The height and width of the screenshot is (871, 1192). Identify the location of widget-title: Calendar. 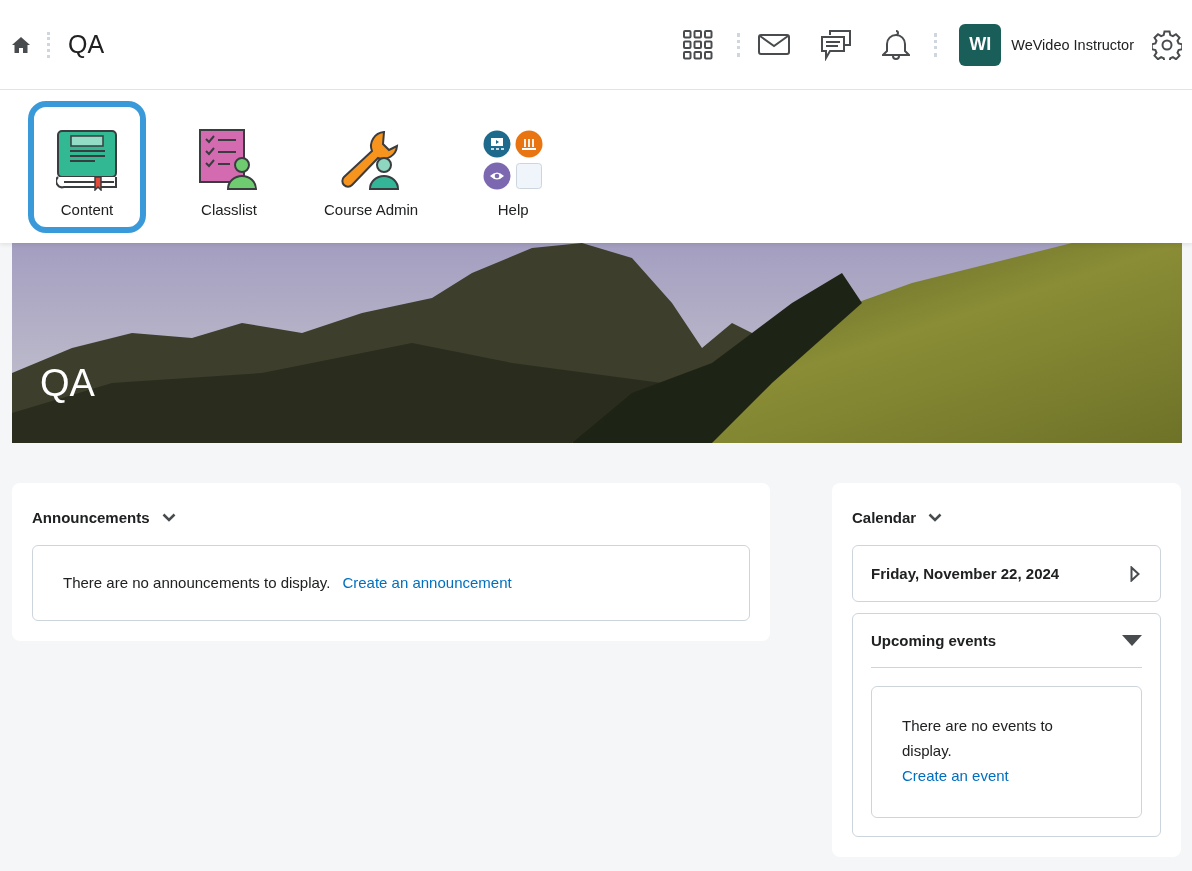
(884, 517).